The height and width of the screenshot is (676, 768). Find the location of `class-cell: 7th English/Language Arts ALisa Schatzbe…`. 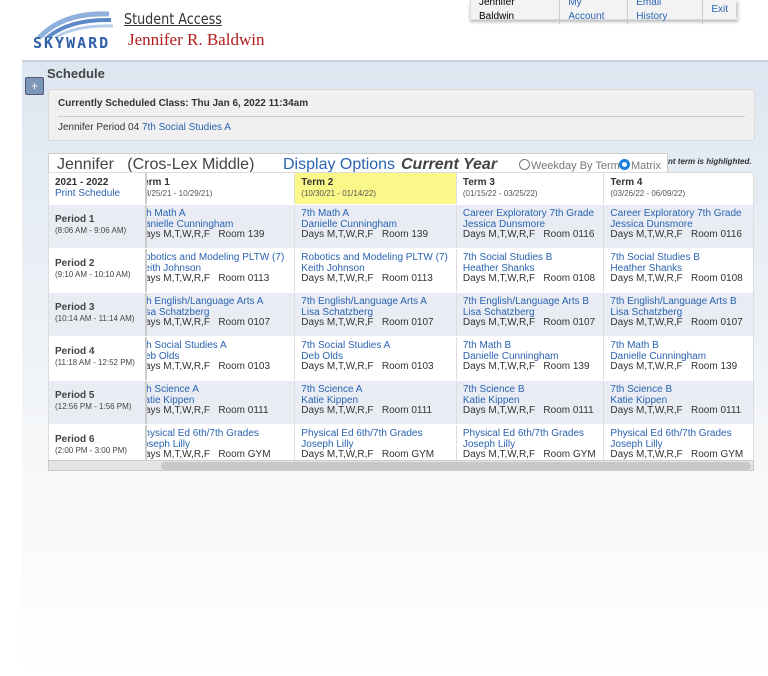

class-cell: 7th English/Language Arts ALisa Schatzbe… is located at coordinates (376, 314).